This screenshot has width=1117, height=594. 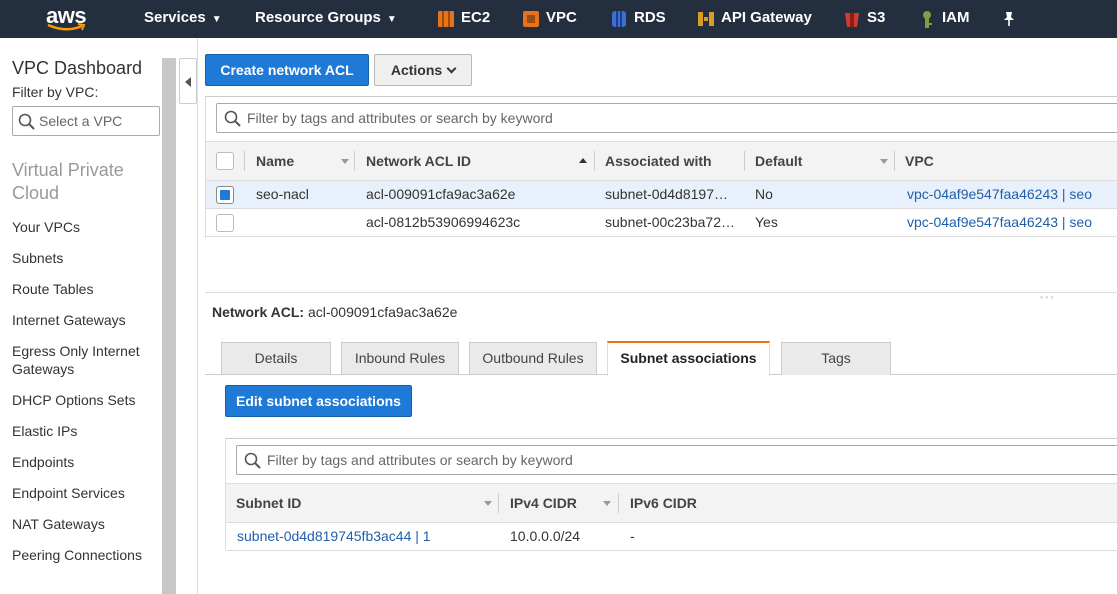 What do you see at coordinates (764, 194) in the screenshot?
I see `acl-default-cell: No` at bounding box center [764, 194].